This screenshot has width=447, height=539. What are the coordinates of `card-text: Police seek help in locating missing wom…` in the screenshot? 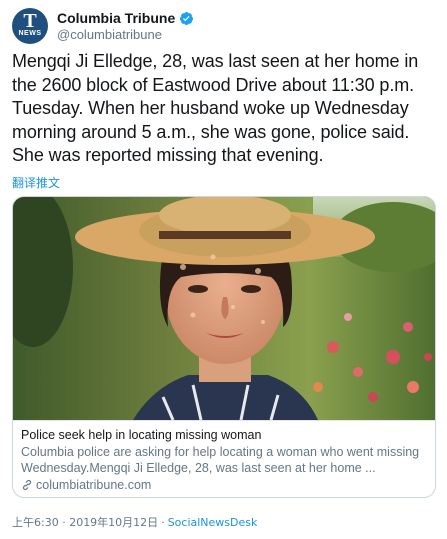 It's located at (224, 458).